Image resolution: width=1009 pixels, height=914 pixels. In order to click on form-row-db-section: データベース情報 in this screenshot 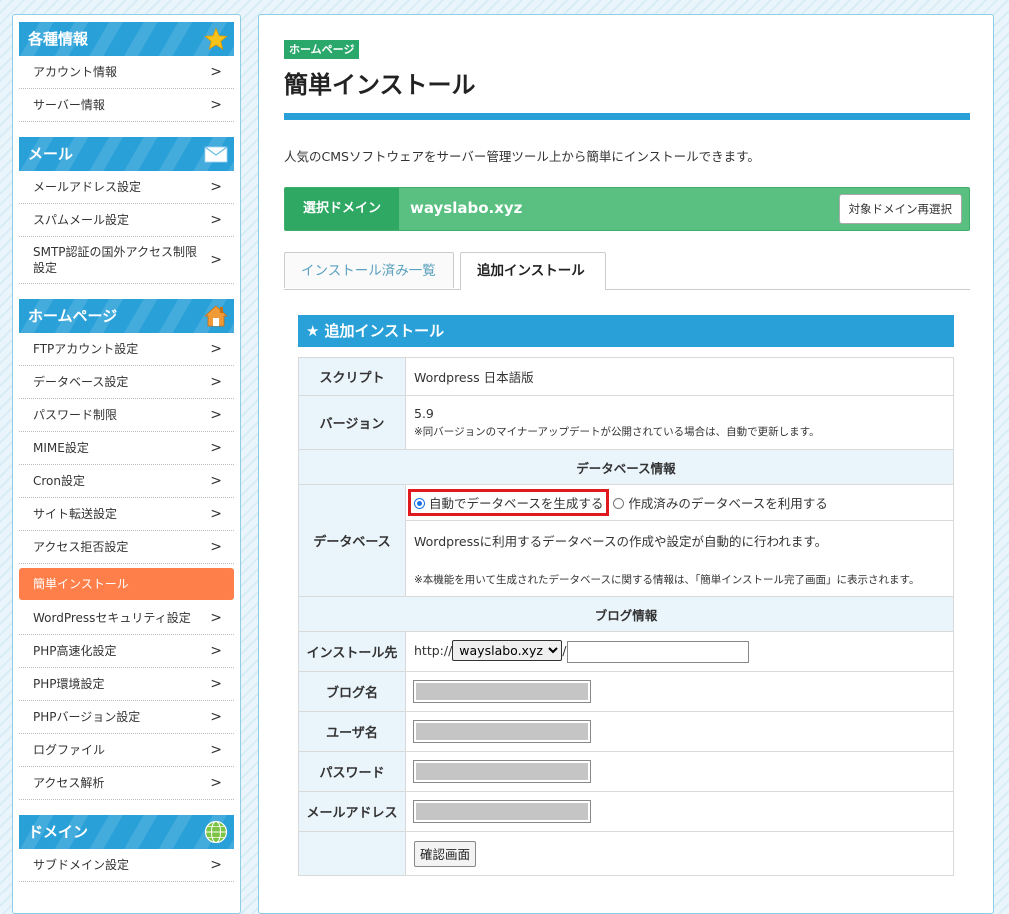, I will do `click(626, 467)`.